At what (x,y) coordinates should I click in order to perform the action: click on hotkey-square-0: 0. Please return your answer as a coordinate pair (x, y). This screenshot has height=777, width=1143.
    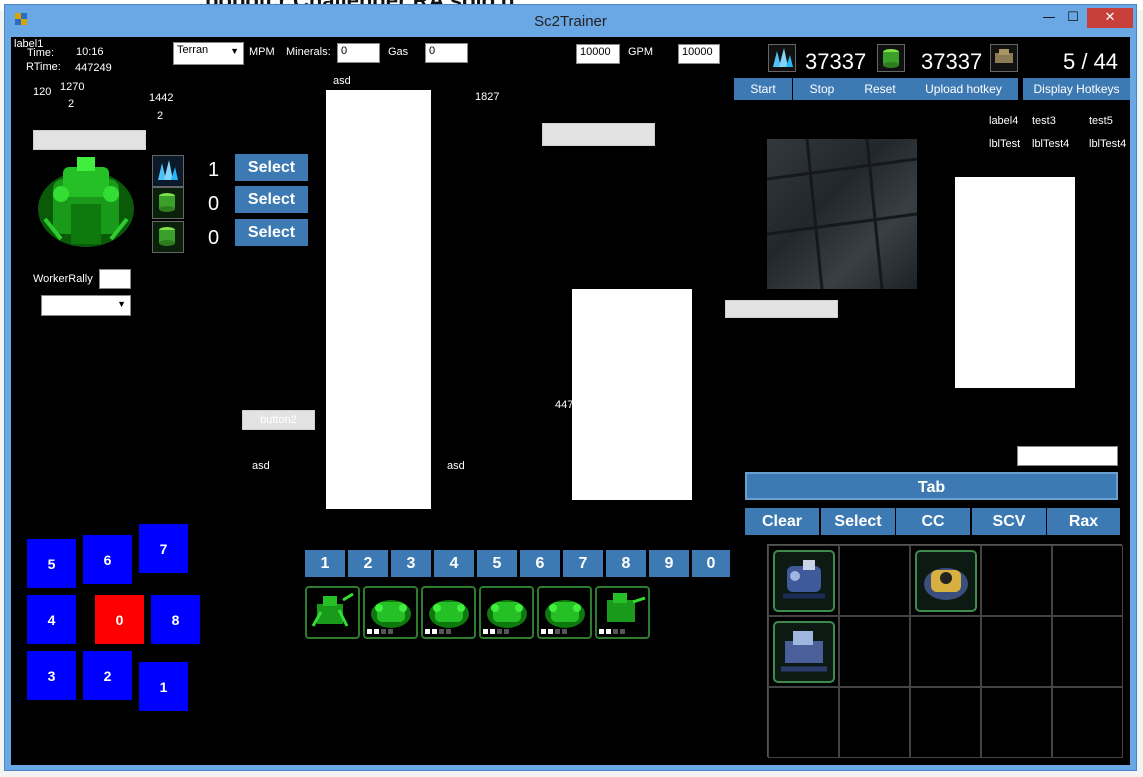
    Looking at the image, I should click on (119, 619).